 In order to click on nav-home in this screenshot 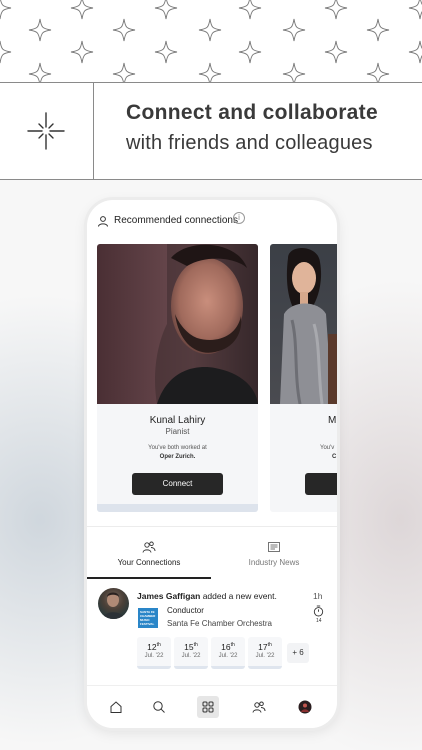, I will do `click(116, 707)`.